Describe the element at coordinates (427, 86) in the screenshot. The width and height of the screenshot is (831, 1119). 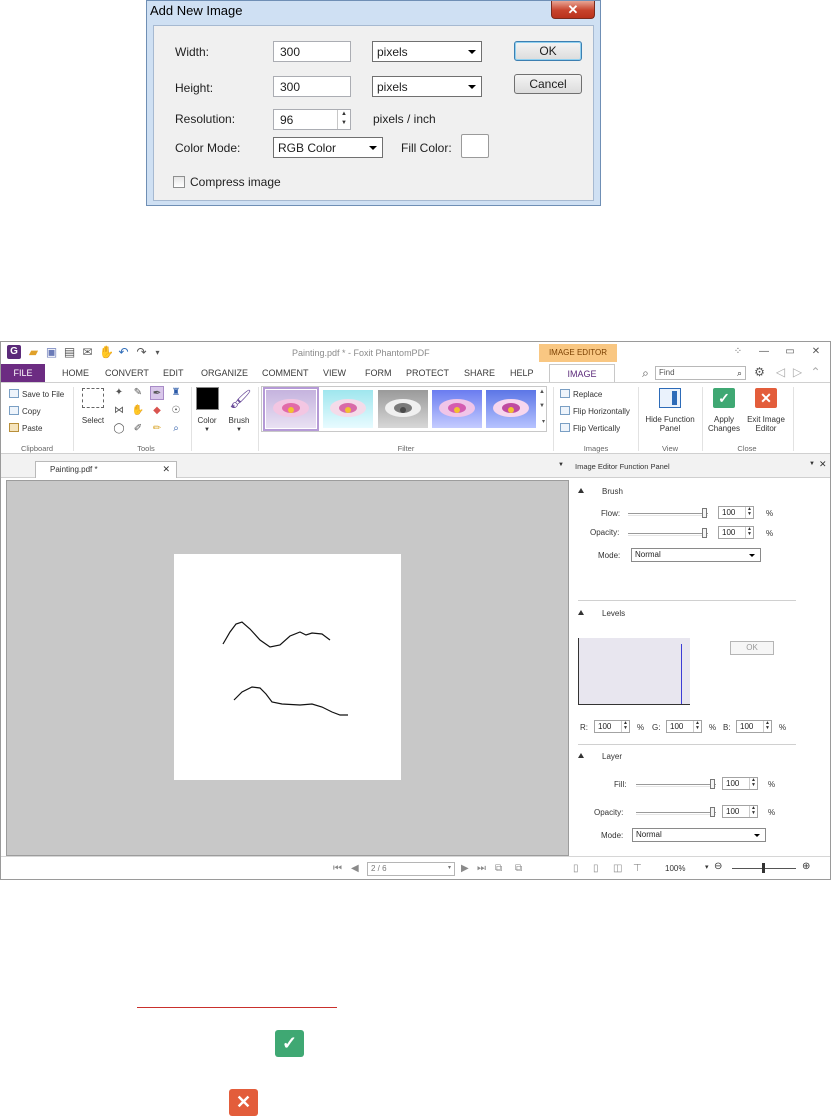
I see `height-unit-select: pixels` at that location.